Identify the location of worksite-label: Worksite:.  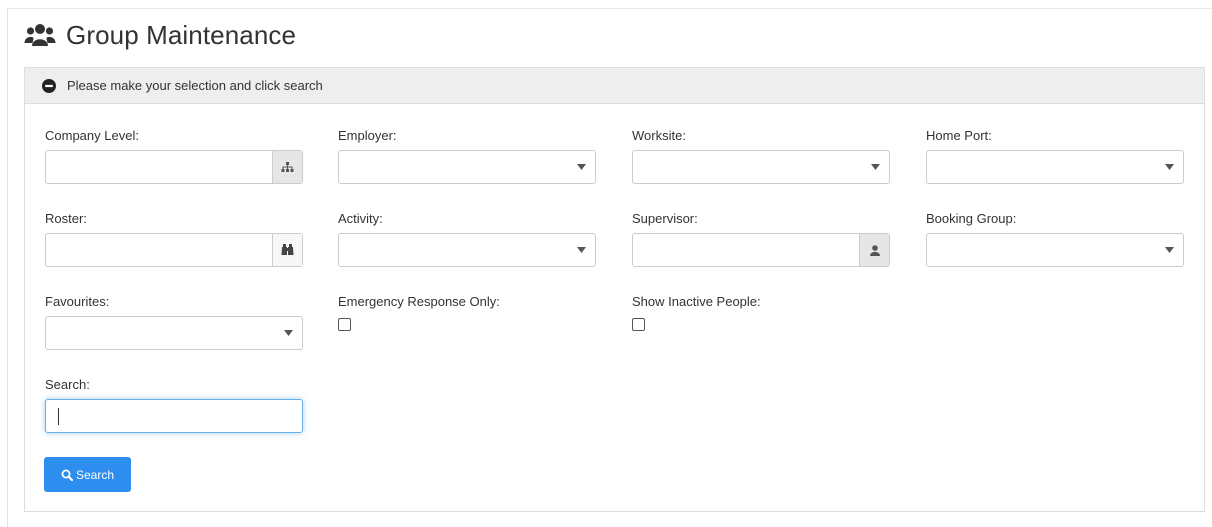
(659, 135).